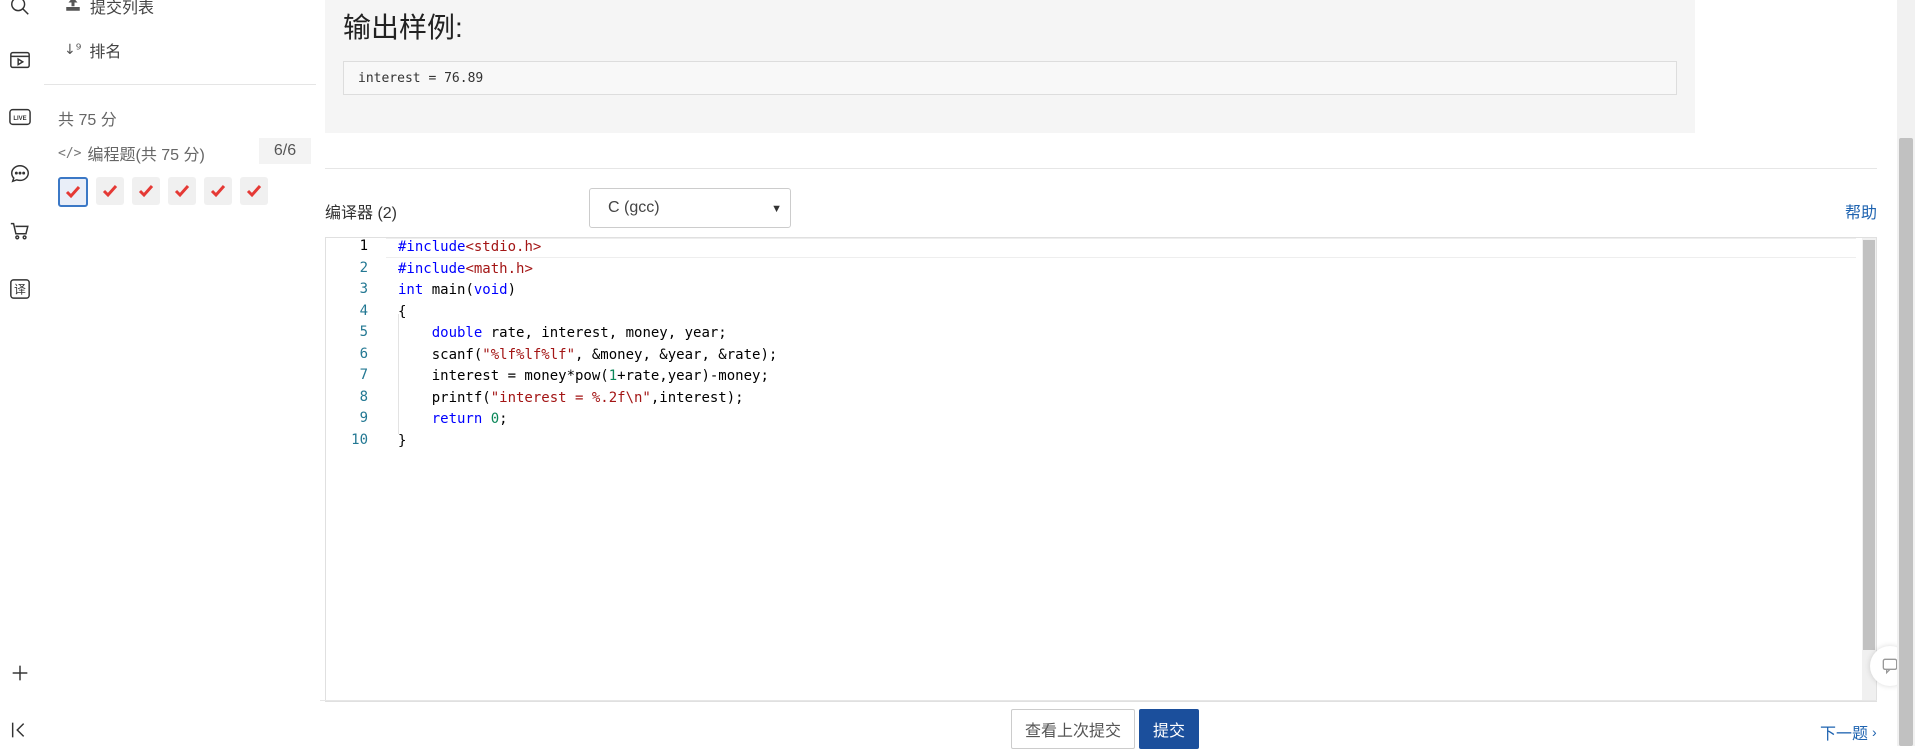  I want to click on help-link: 帮助, so click(1861, 211).